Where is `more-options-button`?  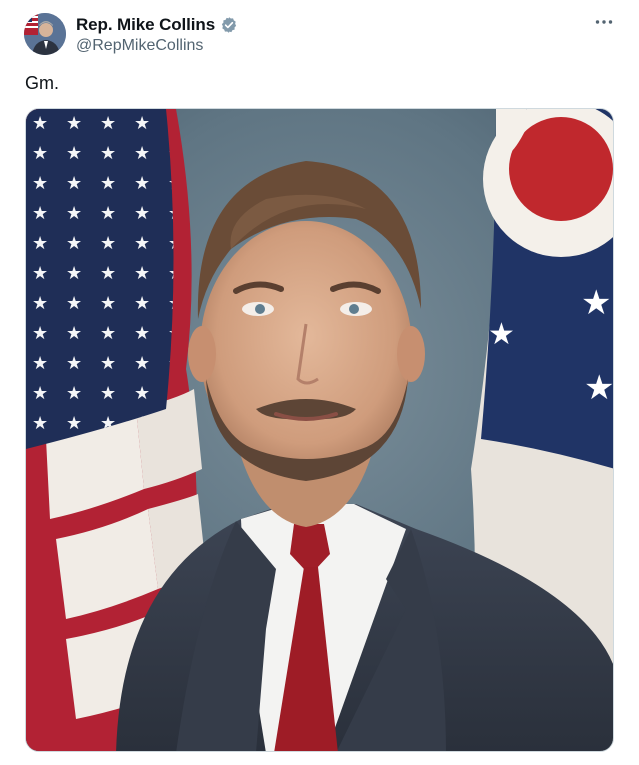 more-options-button is located at coordinates (604, 22).